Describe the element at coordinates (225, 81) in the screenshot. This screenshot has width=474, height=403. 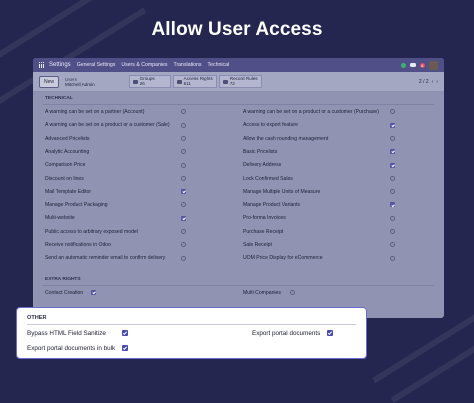
I see `record-rules-icon` at that location.